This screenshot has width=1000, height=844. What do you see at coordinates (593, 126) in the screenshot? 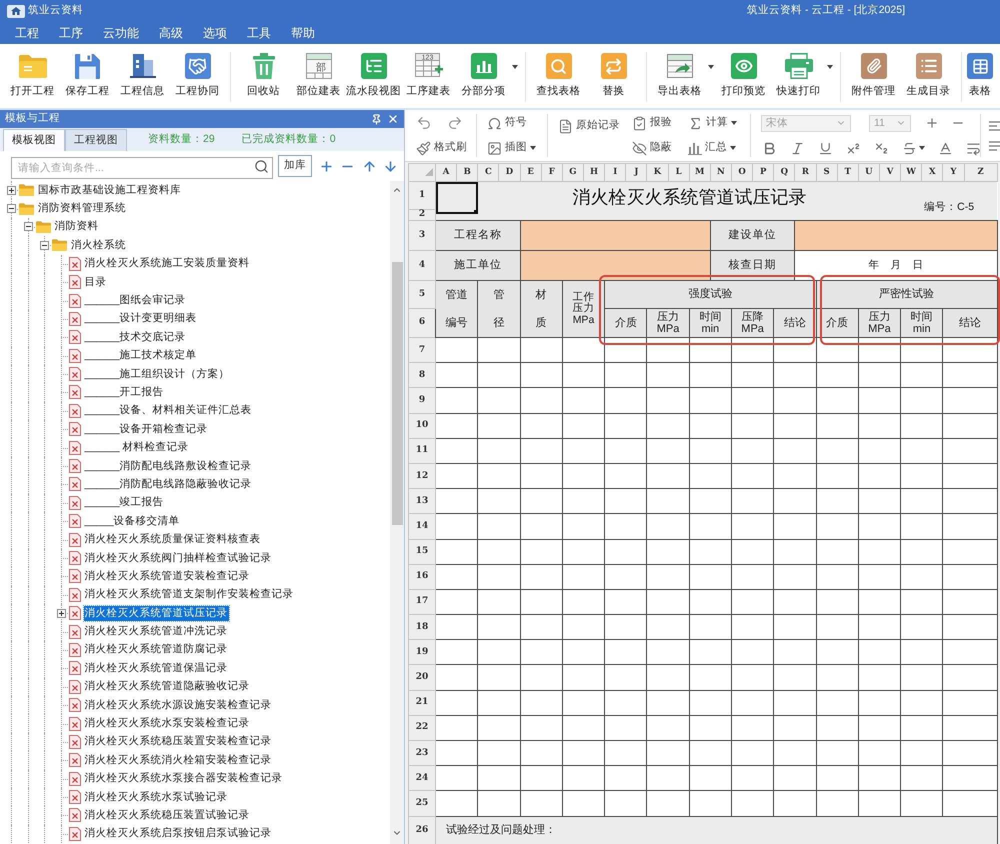
I see `toolbar-button: 原始记录` at bounding box center [593, 126].